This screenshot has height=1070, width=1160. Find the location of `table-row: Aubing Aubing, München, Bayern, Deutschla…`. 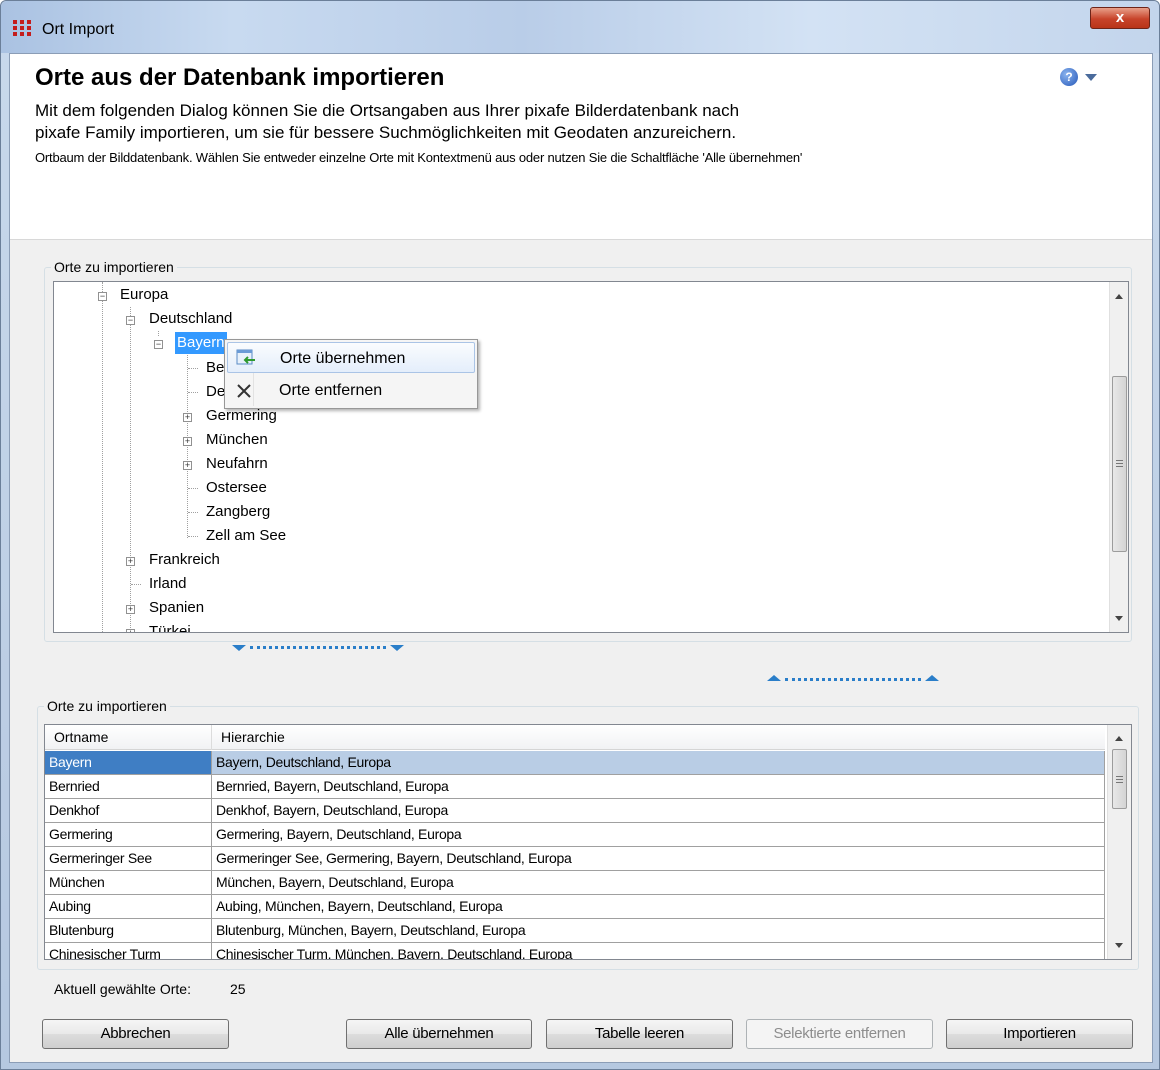

table-row: Aubing Aubing, München, Bayern, Deutschla… is located at coordinates (575, 907).